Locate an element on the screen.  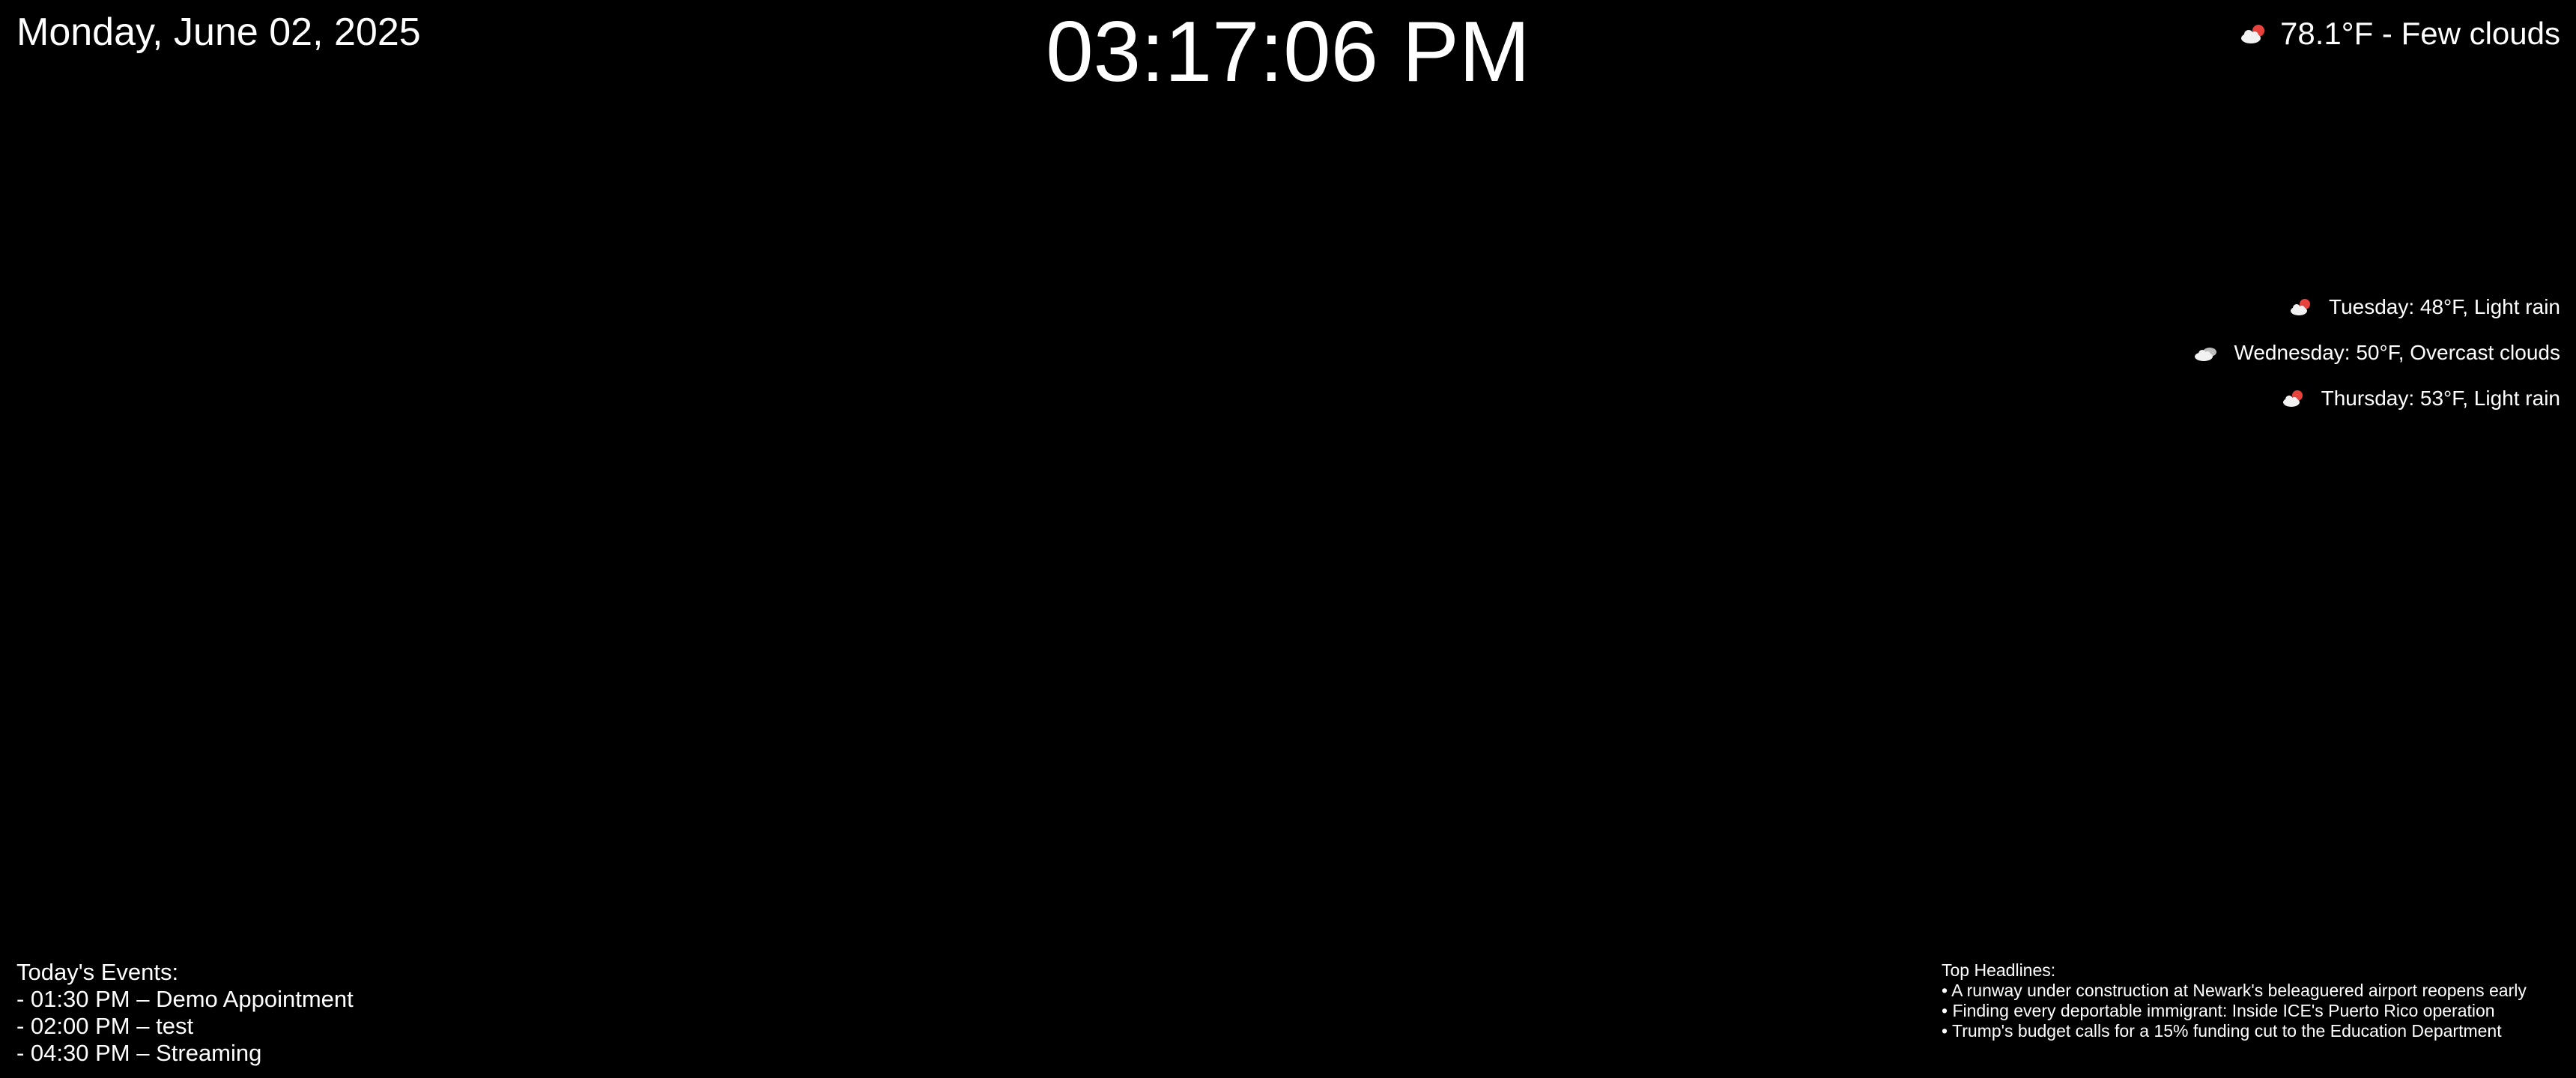
forecast-text: Thursday: 53°F, Light rain is located at coordinates (2440, 398).